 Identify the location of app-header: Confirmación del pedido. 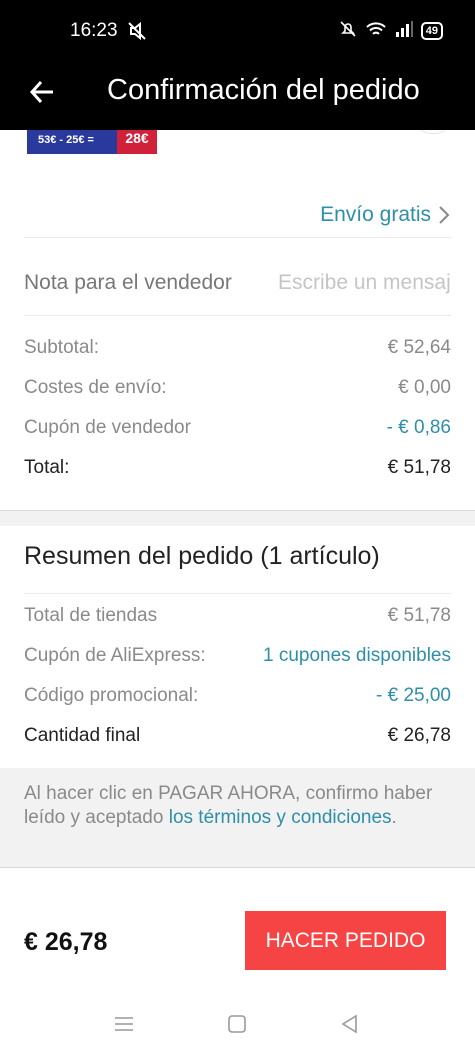
(237, 96).